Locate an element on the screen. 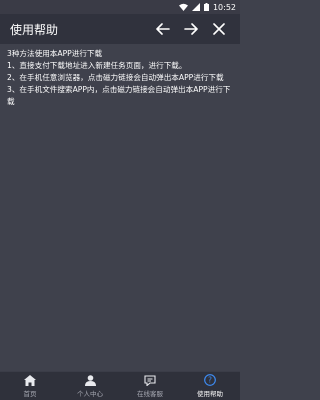  close-button is located at coordinates (219, 29).